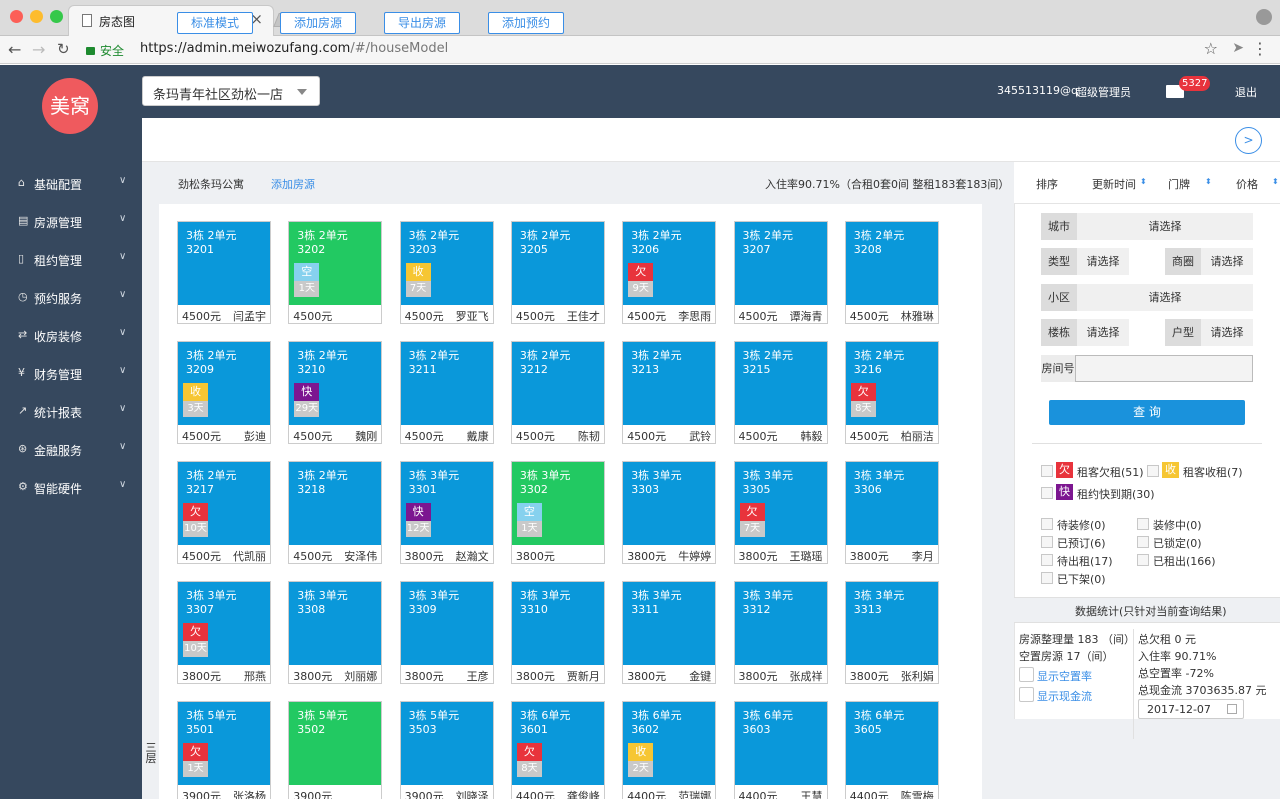 This screenshot has height=799, width=1280. Describe the element at coordinates (335, 750) in the screenshot. I see `room-tile: 3栋 5单元 3502 3900元` at that location.